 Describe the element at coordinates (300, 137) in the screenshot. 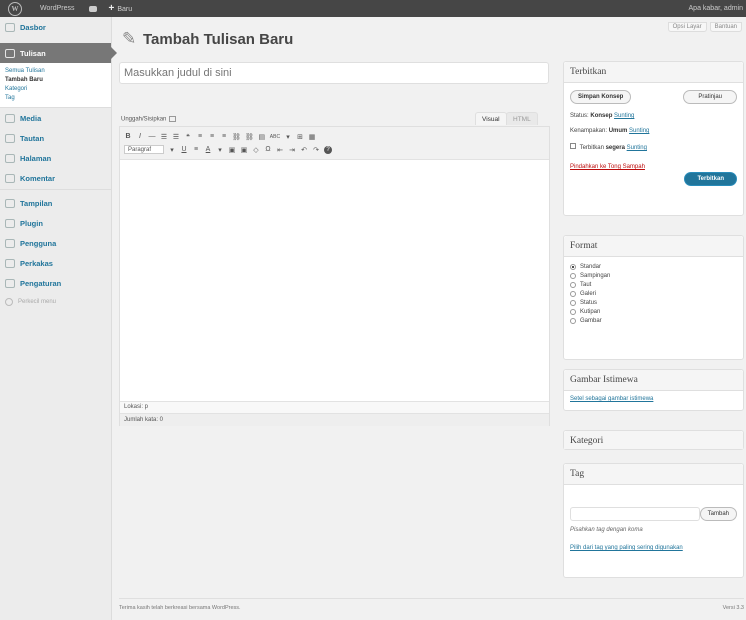

I see `fullscreen-button: ⊞` at that location.